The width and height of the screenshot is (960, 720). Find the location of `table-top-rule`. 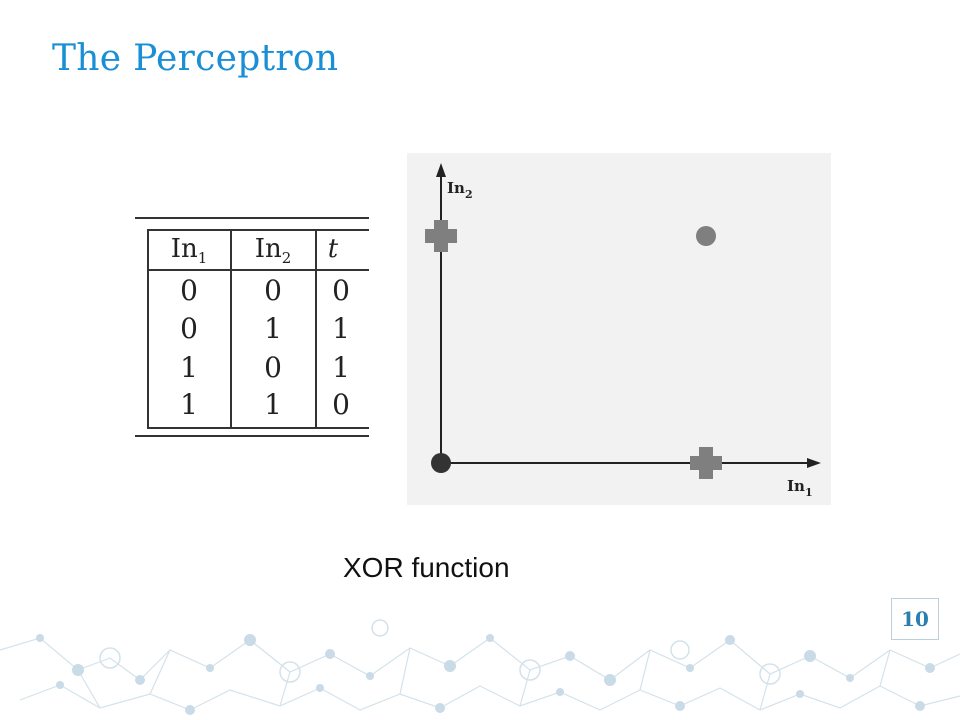

table-top-rule is located at coordinates (252, 218).